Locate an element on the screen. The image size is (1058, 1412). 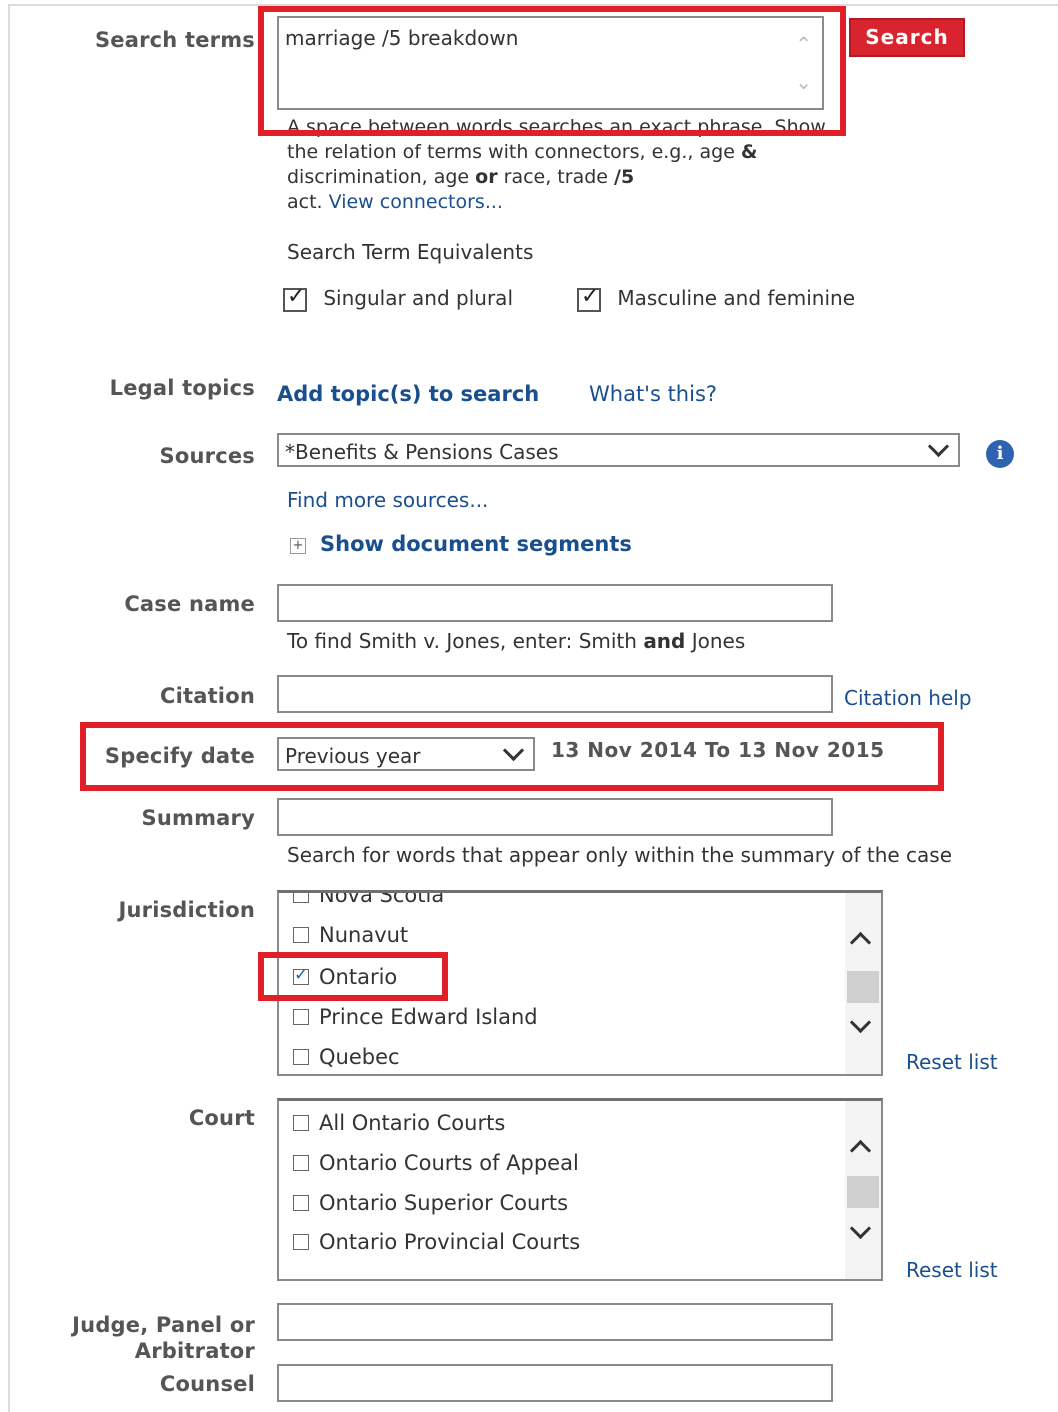
show-segments-toggle: + Show document segments is located at coordinates (461, 544).